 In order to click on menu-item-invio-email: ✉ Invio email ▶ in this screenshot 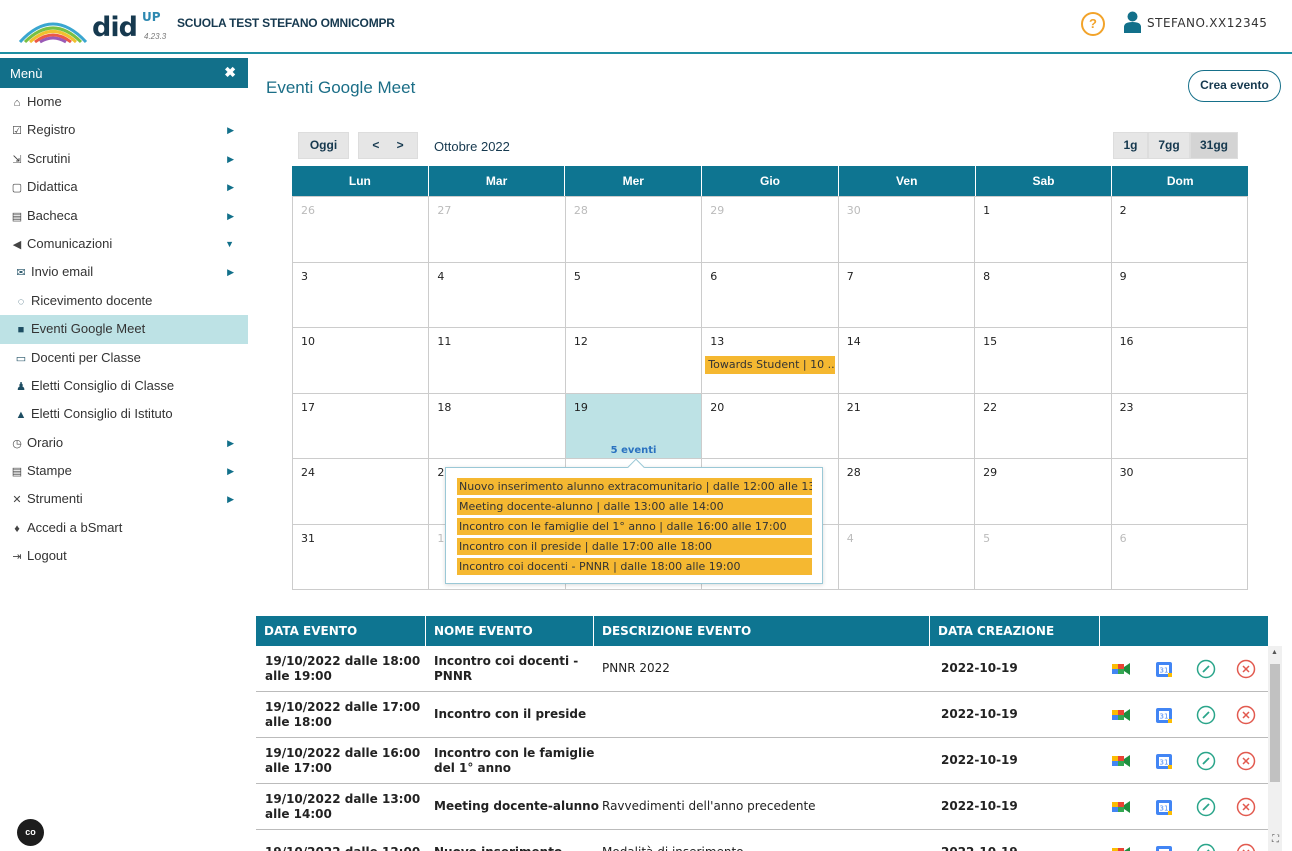, I will do `click(124, 272)`.